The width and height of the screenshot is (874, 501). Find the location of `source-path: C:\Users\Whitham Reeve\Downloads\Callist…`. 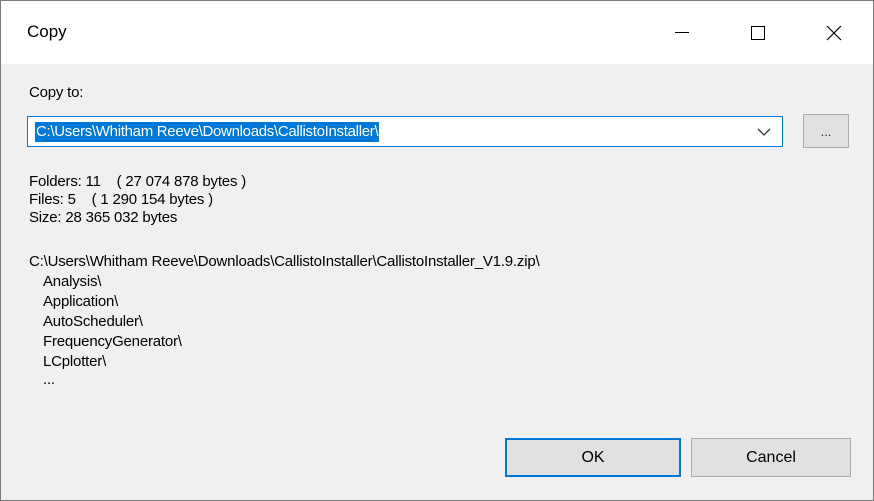

source-path: C:\Users\Whitham Reeve\Downloads\Callist… is located at coordinates (284, 261).